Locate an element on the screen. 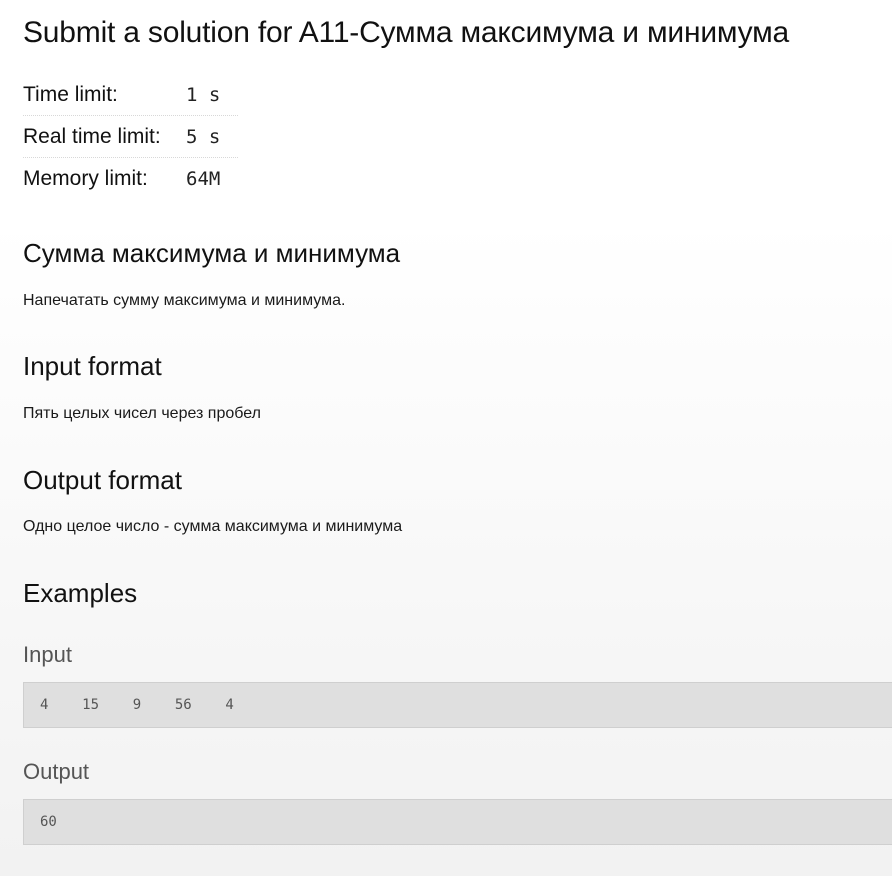 The image size is (892, 876). limit-label: Time limit: is located at coordinates (70, 94).